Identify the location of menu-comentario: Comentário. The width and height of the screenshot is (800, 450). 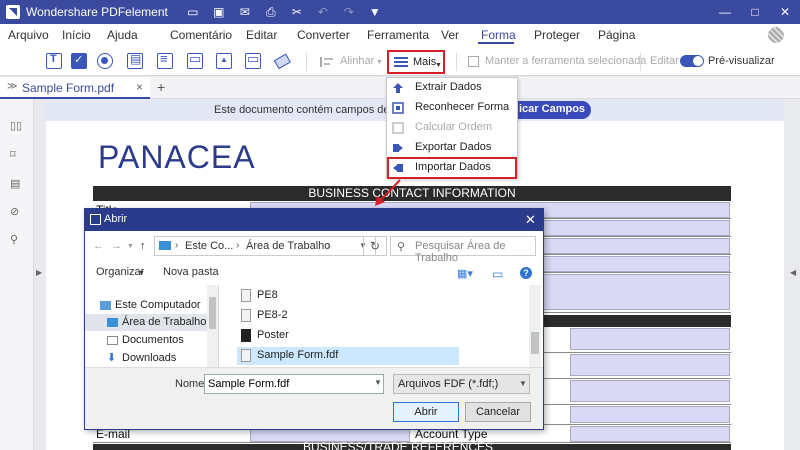
(201, 35).